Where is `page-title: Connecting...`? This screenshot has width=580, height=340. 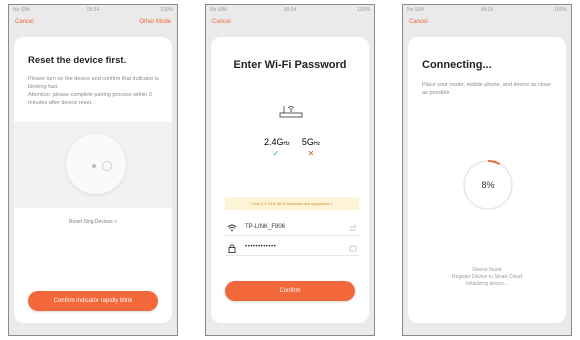 page-title: Connecting... is located at coordinates (457, 65).